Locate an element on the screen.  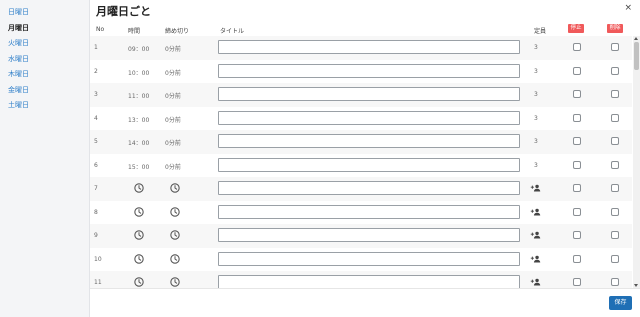
stop-all-button: 停止 is located at coordinates (576, 28).